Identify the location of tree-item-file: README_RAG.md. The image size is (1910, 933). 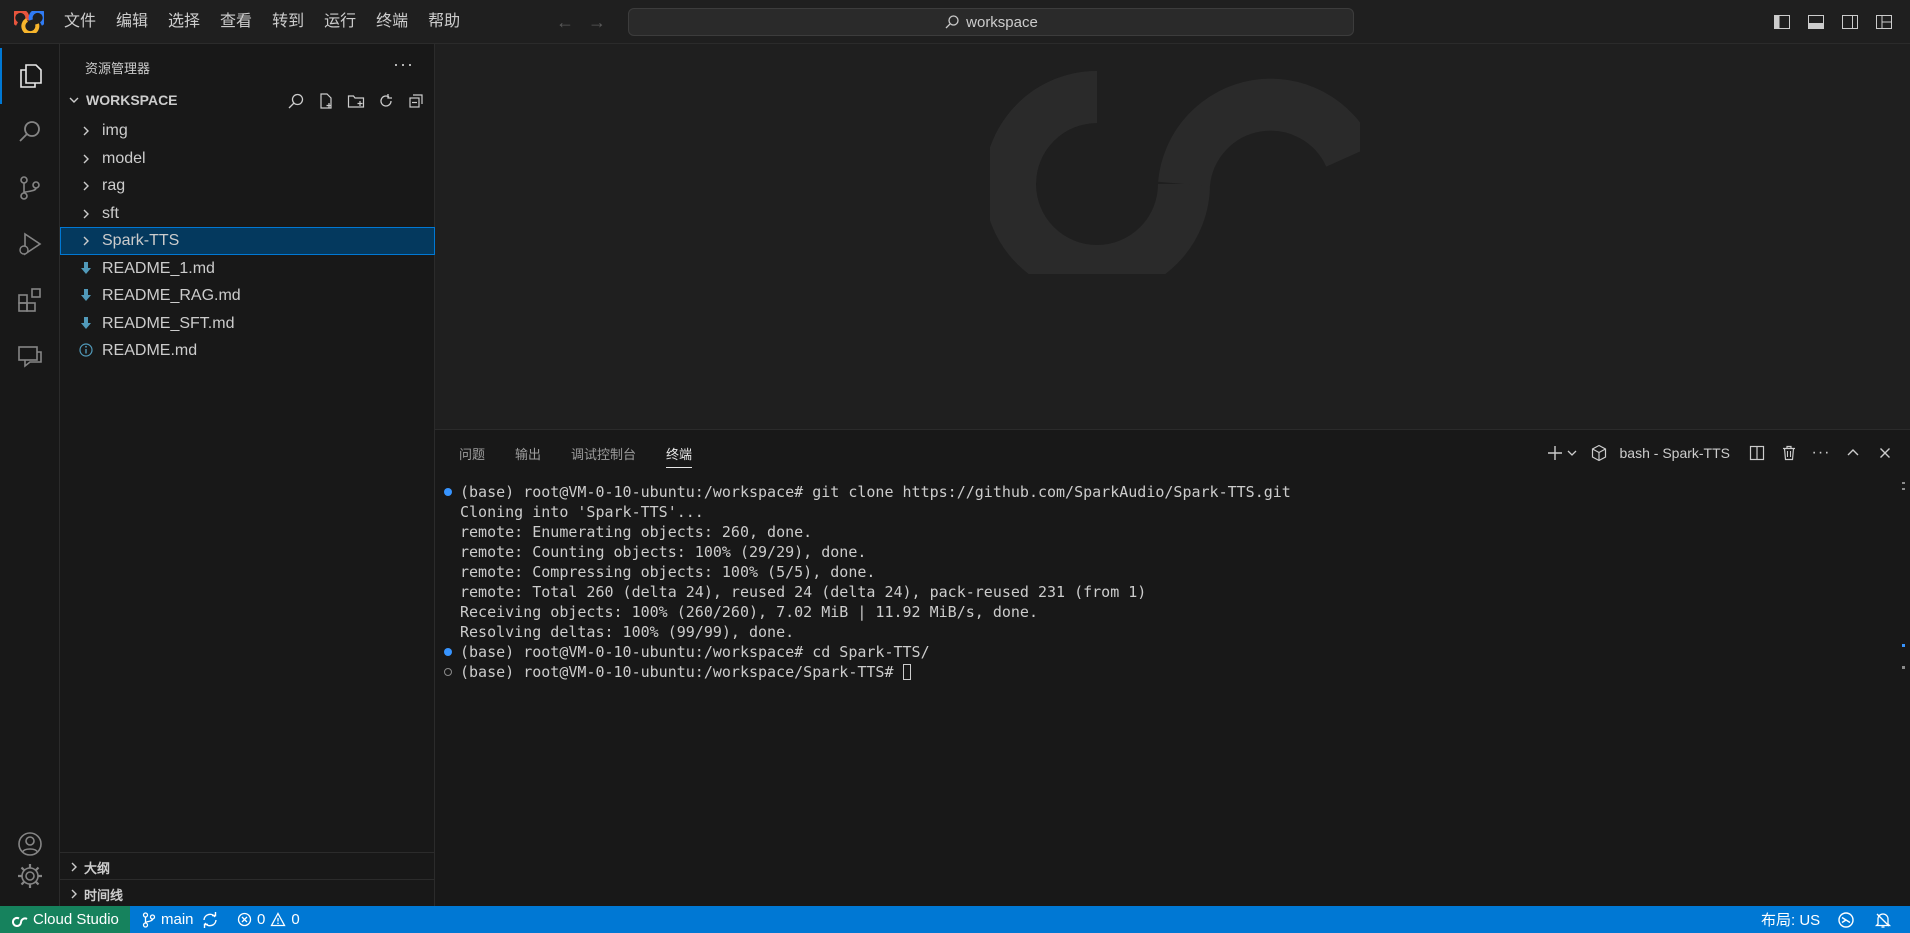
(247, 296).